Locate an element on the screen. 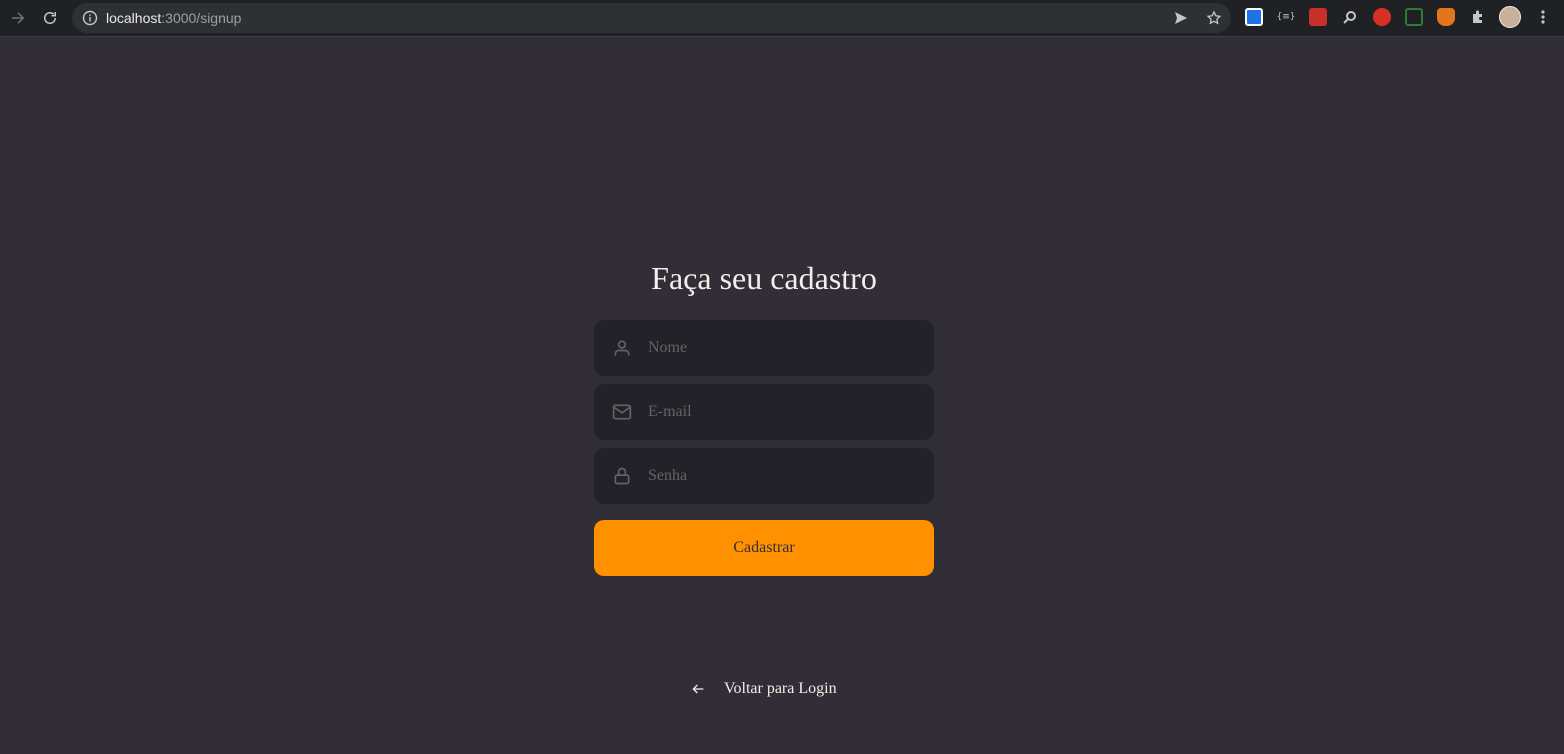 This screenshot has width=1564, height=754. send-icon is located at coordinates (1181, 18).